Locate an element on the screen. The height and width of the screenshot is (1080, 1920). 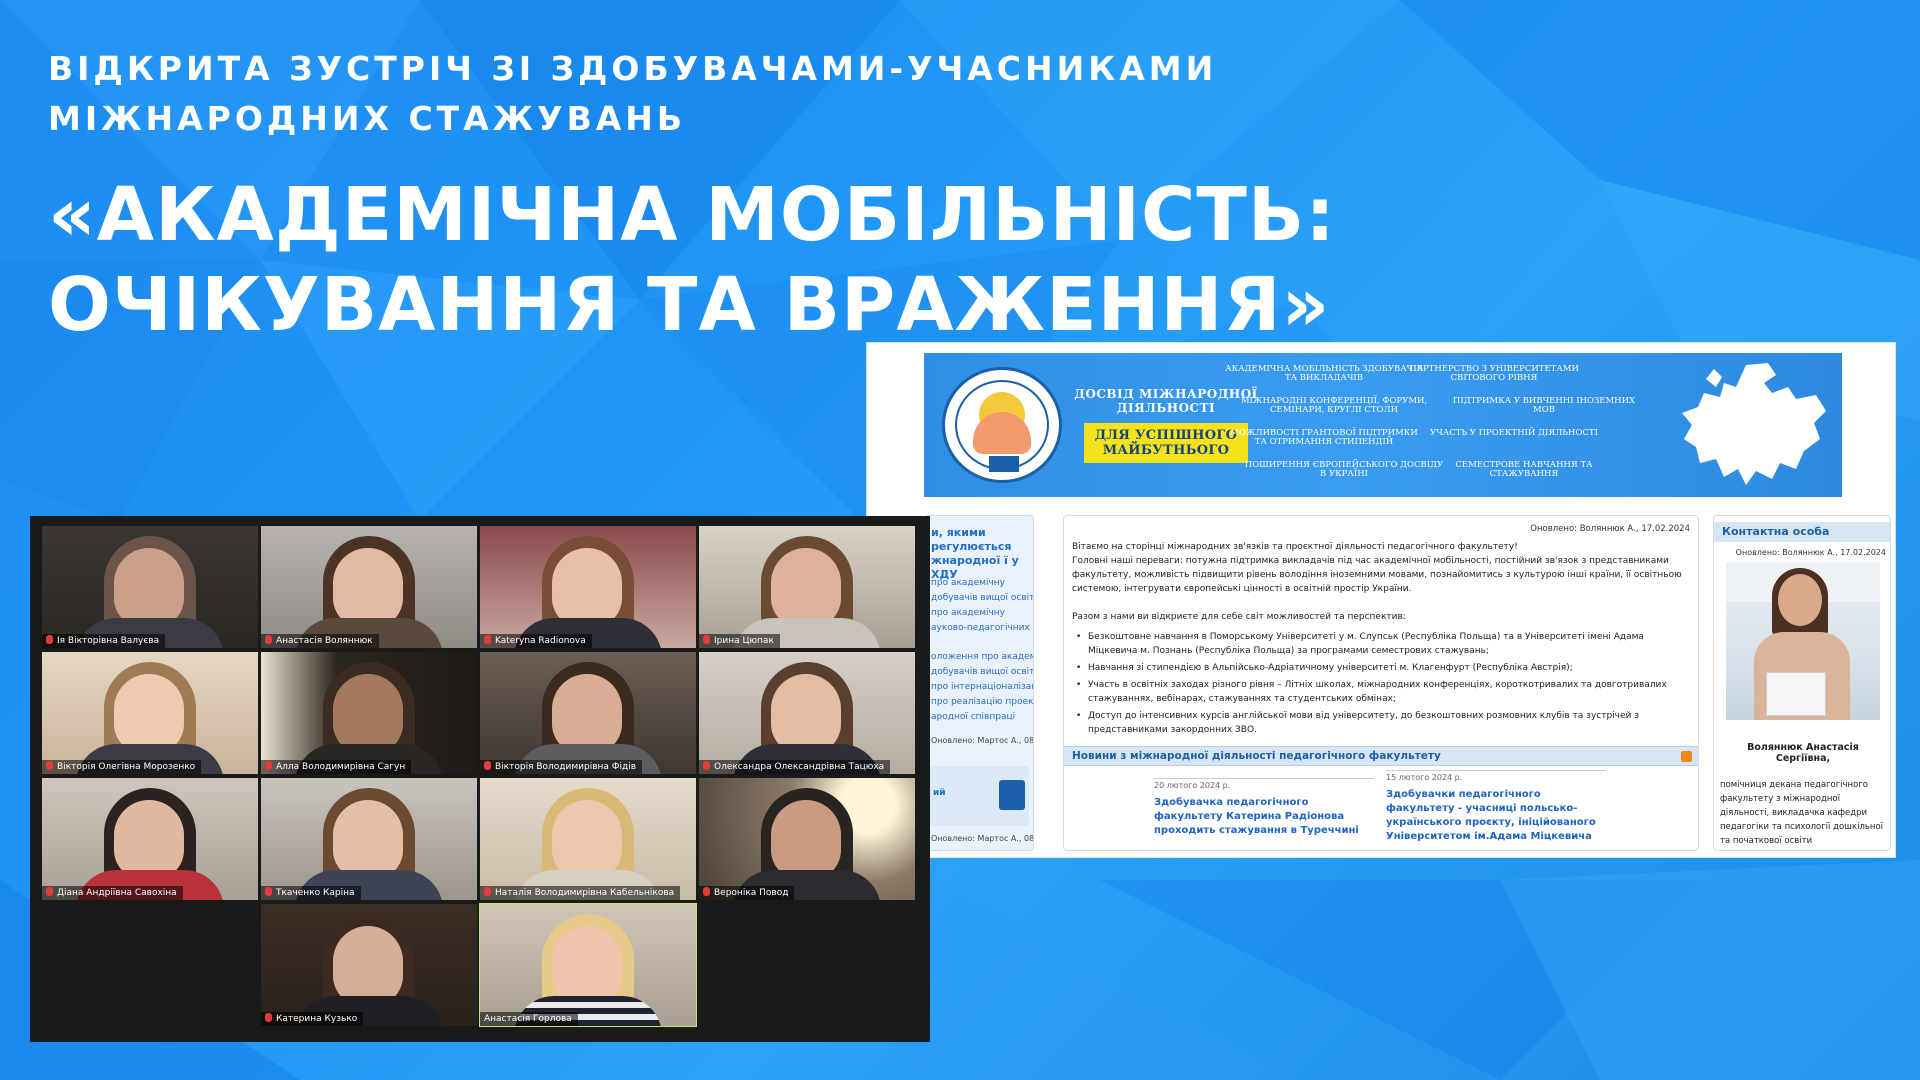
sidebar-link: ародної співпраці is located at coordinates (982, 717).